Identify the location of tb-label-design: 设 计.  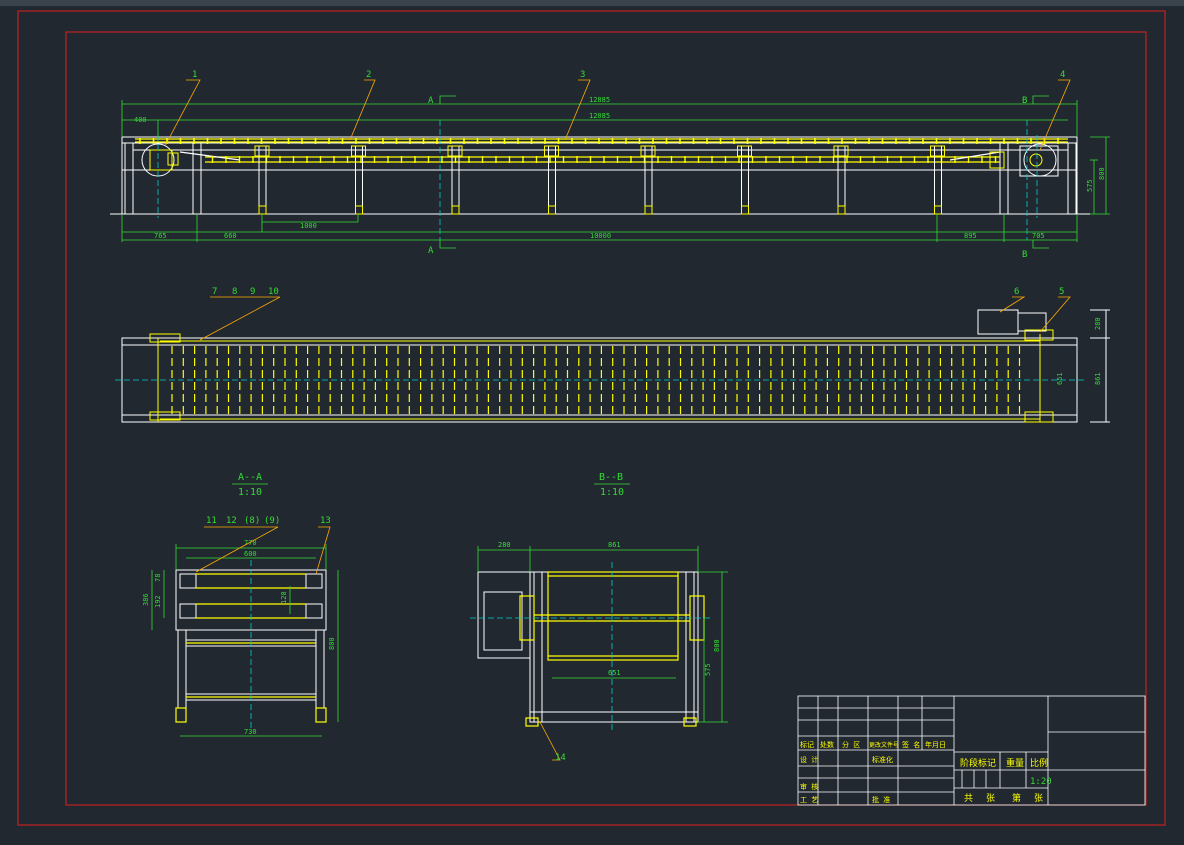
(809, 759).